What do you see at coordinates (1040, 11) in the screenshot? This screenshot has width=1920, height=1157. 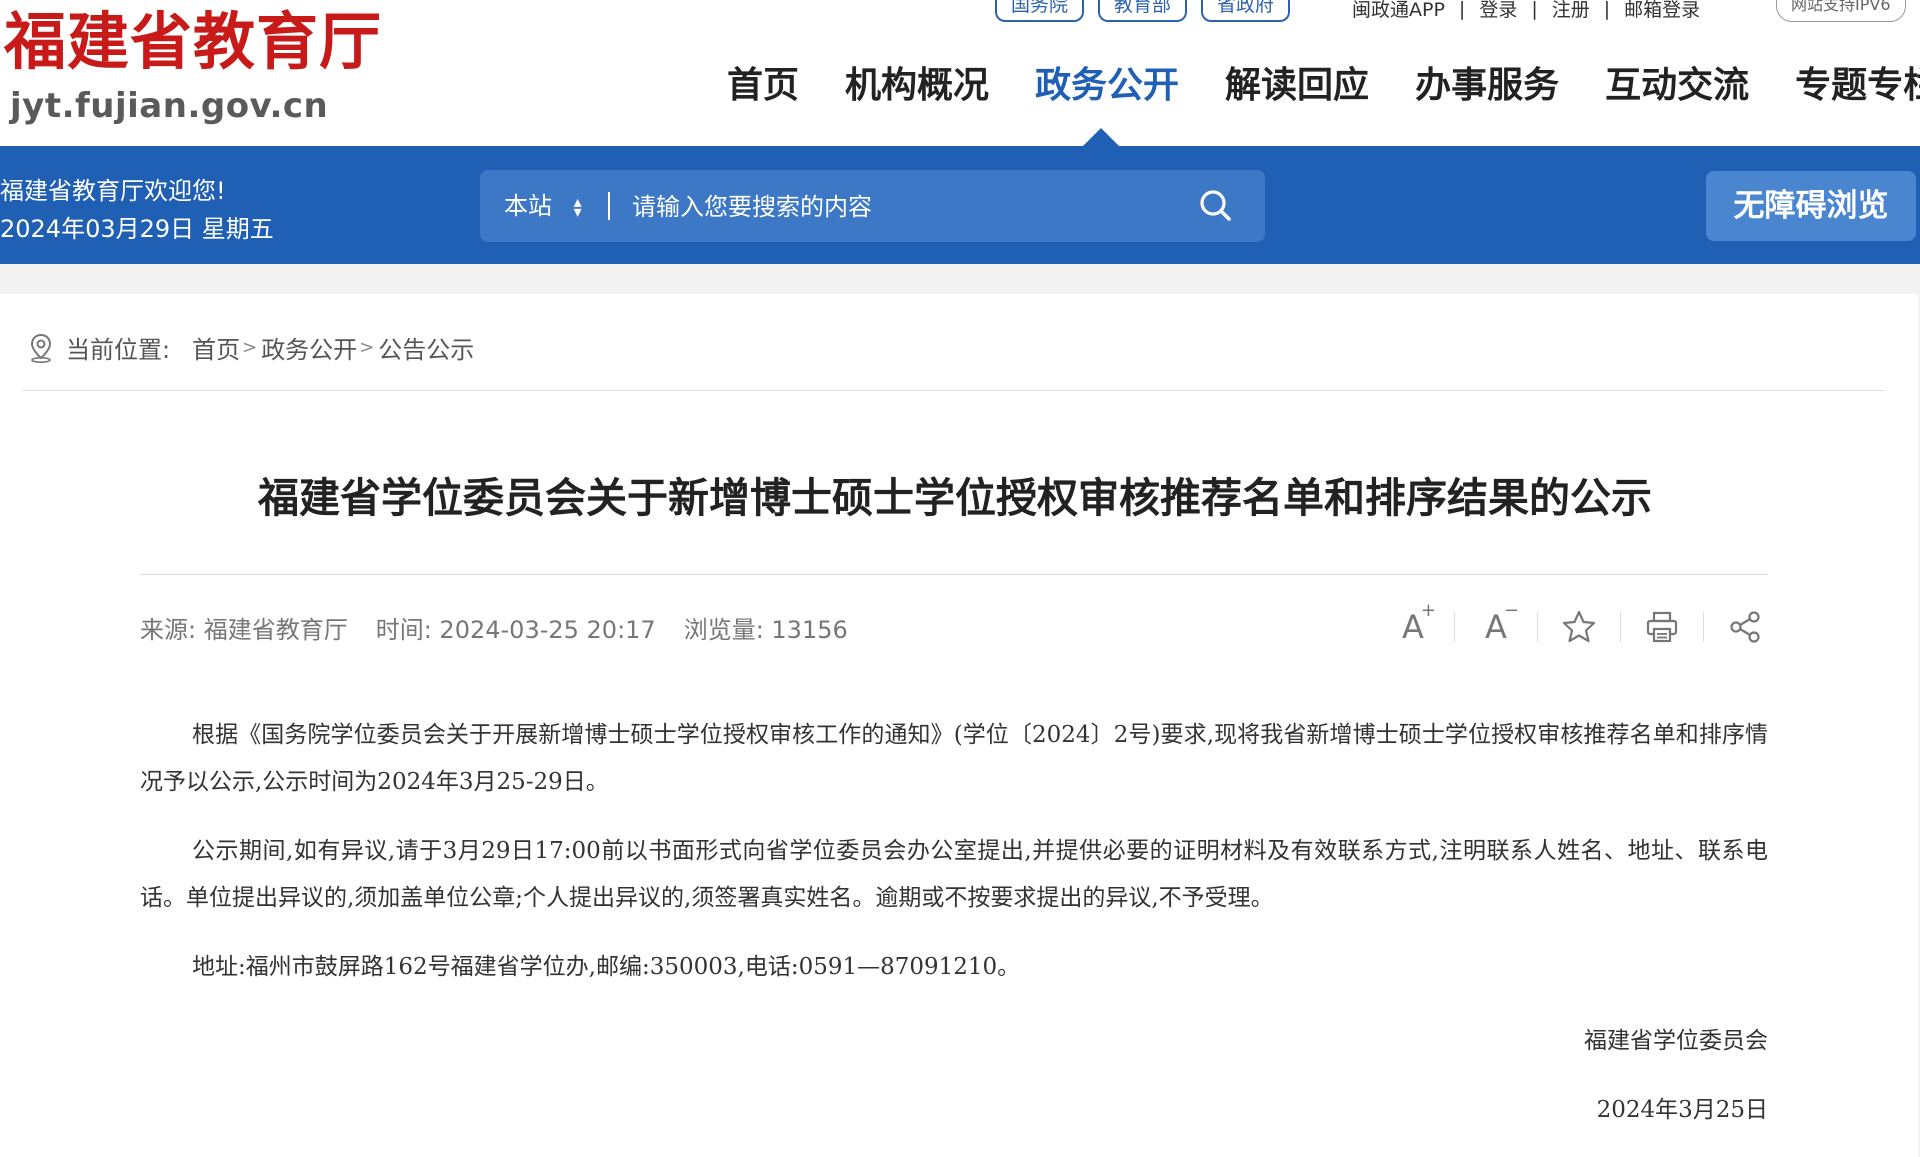 I see `gov-link-state-council: 国务院` at bounding box center [1040, 11].